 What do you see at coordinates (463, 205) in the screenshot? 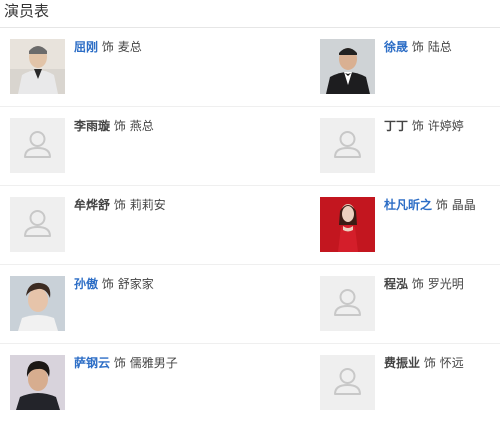
I see `role-name: 晶晶` at bounding box center [463, 205].